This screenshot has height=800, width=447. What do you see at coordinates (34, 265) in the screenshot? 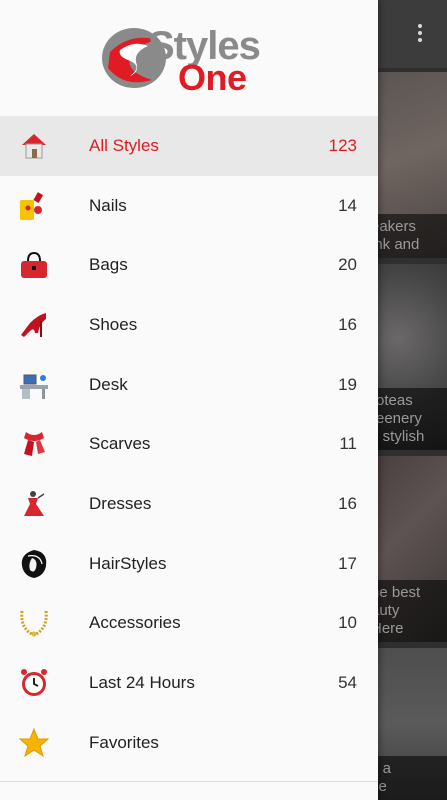
I see `handbag-icon` at bounding box center [34, 265].